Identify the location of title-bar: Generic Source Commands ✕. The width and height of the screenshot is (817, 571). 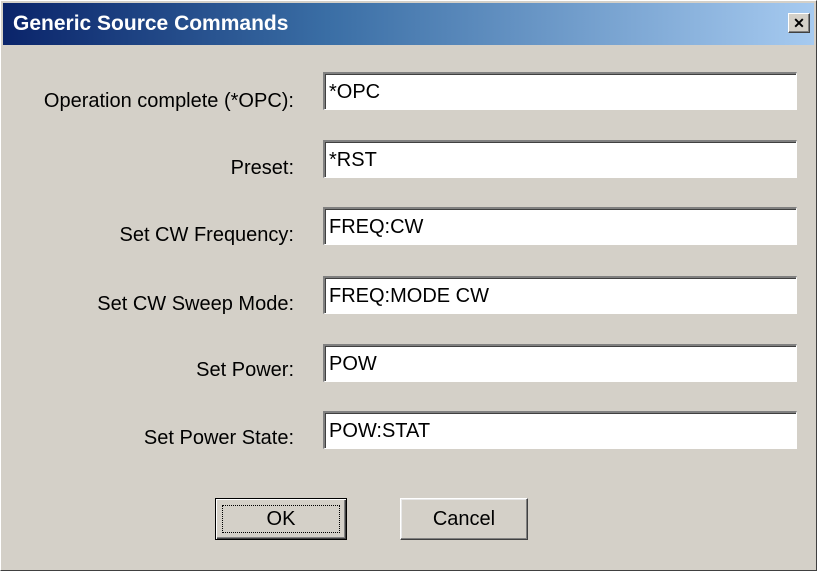
(408, 24).